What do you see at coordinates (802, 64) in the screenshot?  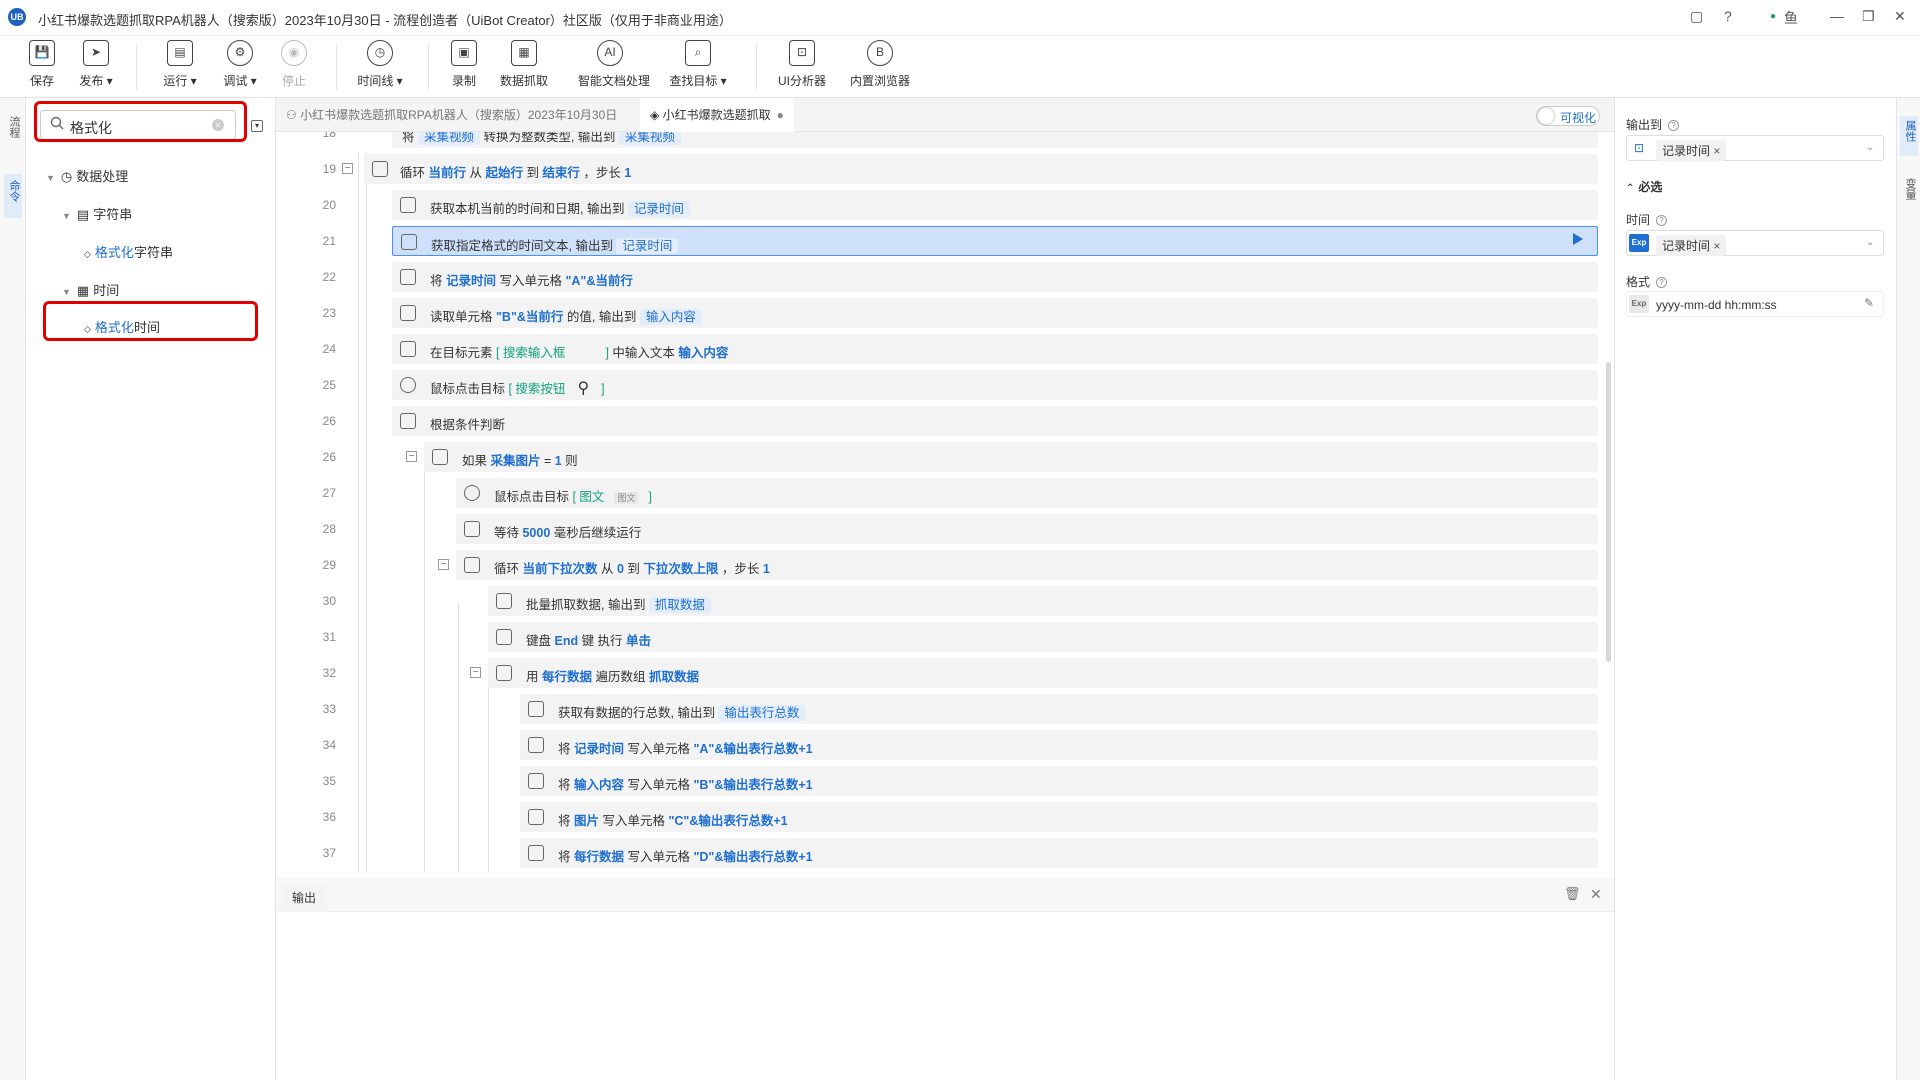 I see `ui-analyzer-button: ⊡ UI分析器` at bounding box center [802, 64].